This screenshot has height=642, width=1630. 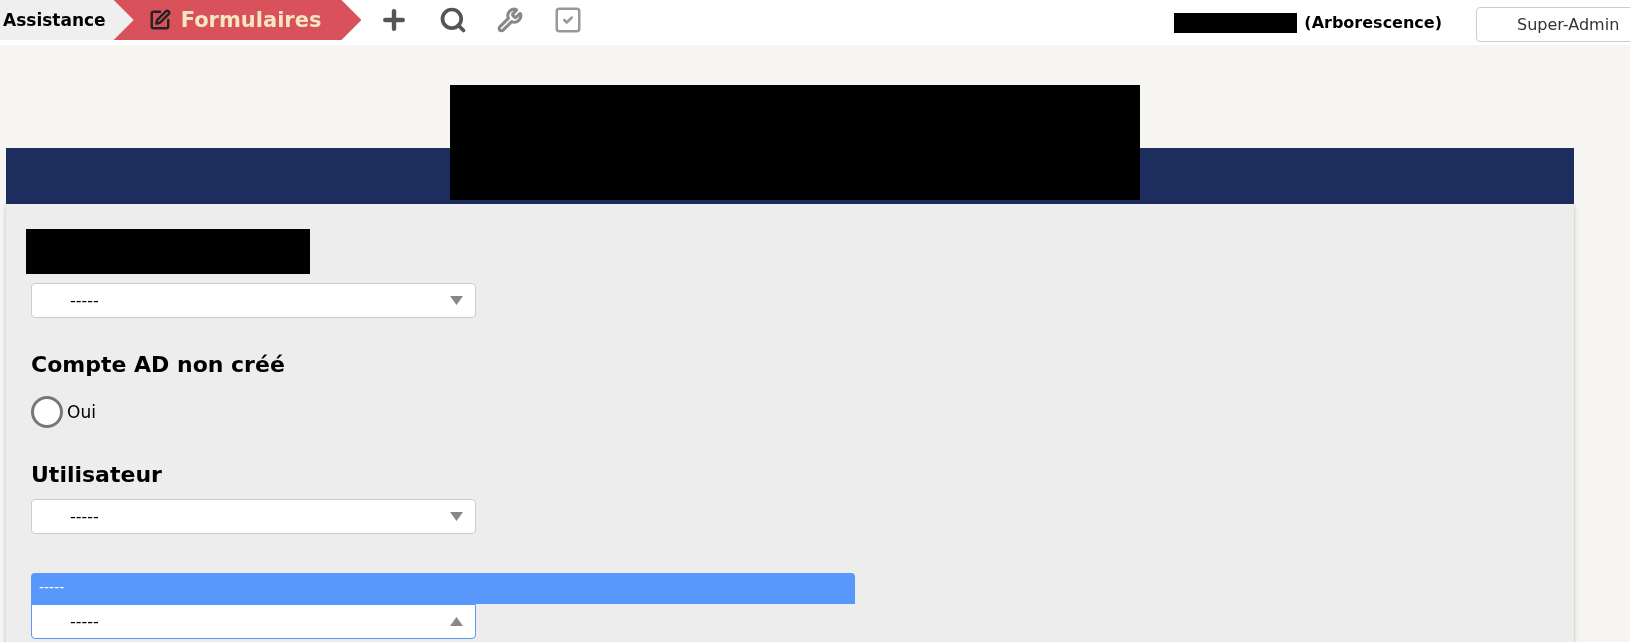 I want to click on checkbox-icon, so click(x=568, y=20).